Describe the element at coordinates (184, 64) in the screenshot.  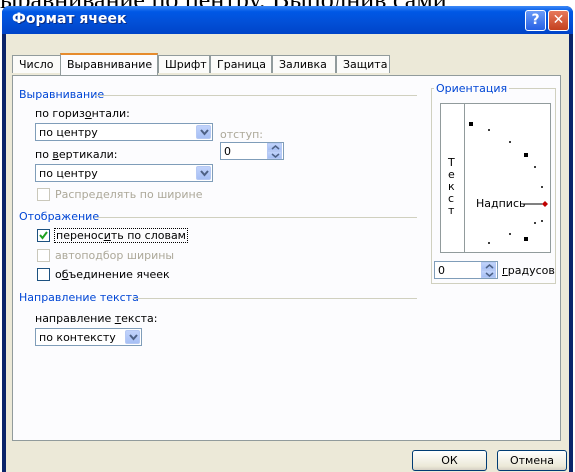
I see `tab-font: Шрифт` at that location.